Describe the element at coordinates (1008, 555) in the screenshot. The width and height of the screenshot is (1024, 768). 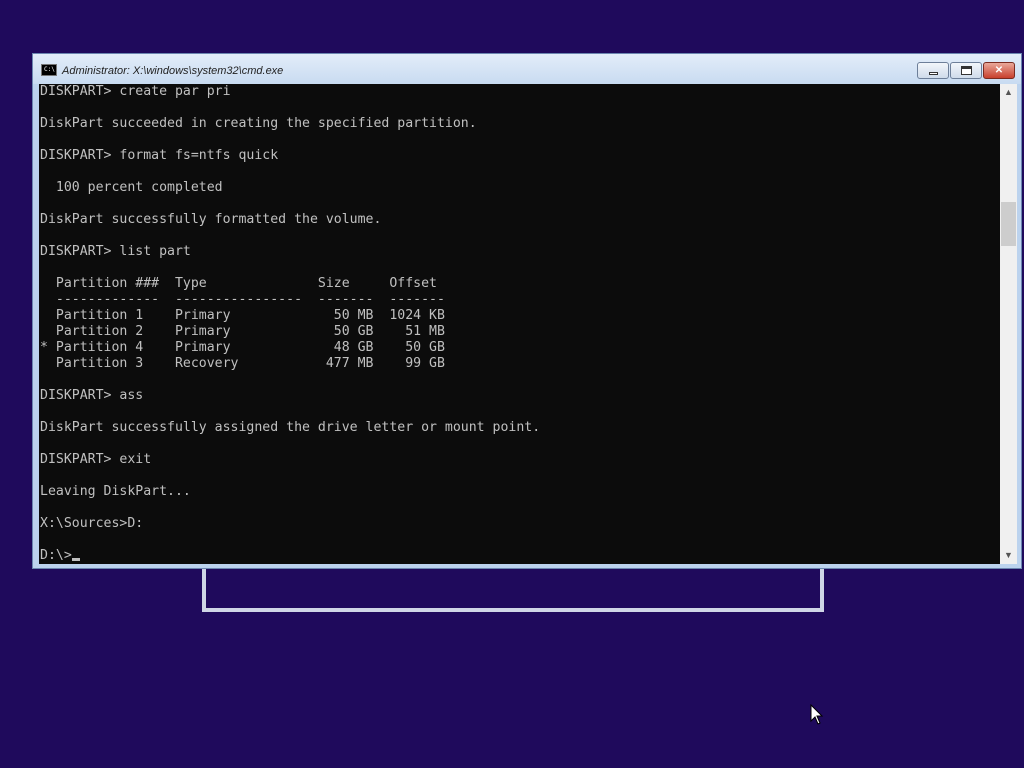
I see `scroll-down-arrow-icon: ▼` at that location.